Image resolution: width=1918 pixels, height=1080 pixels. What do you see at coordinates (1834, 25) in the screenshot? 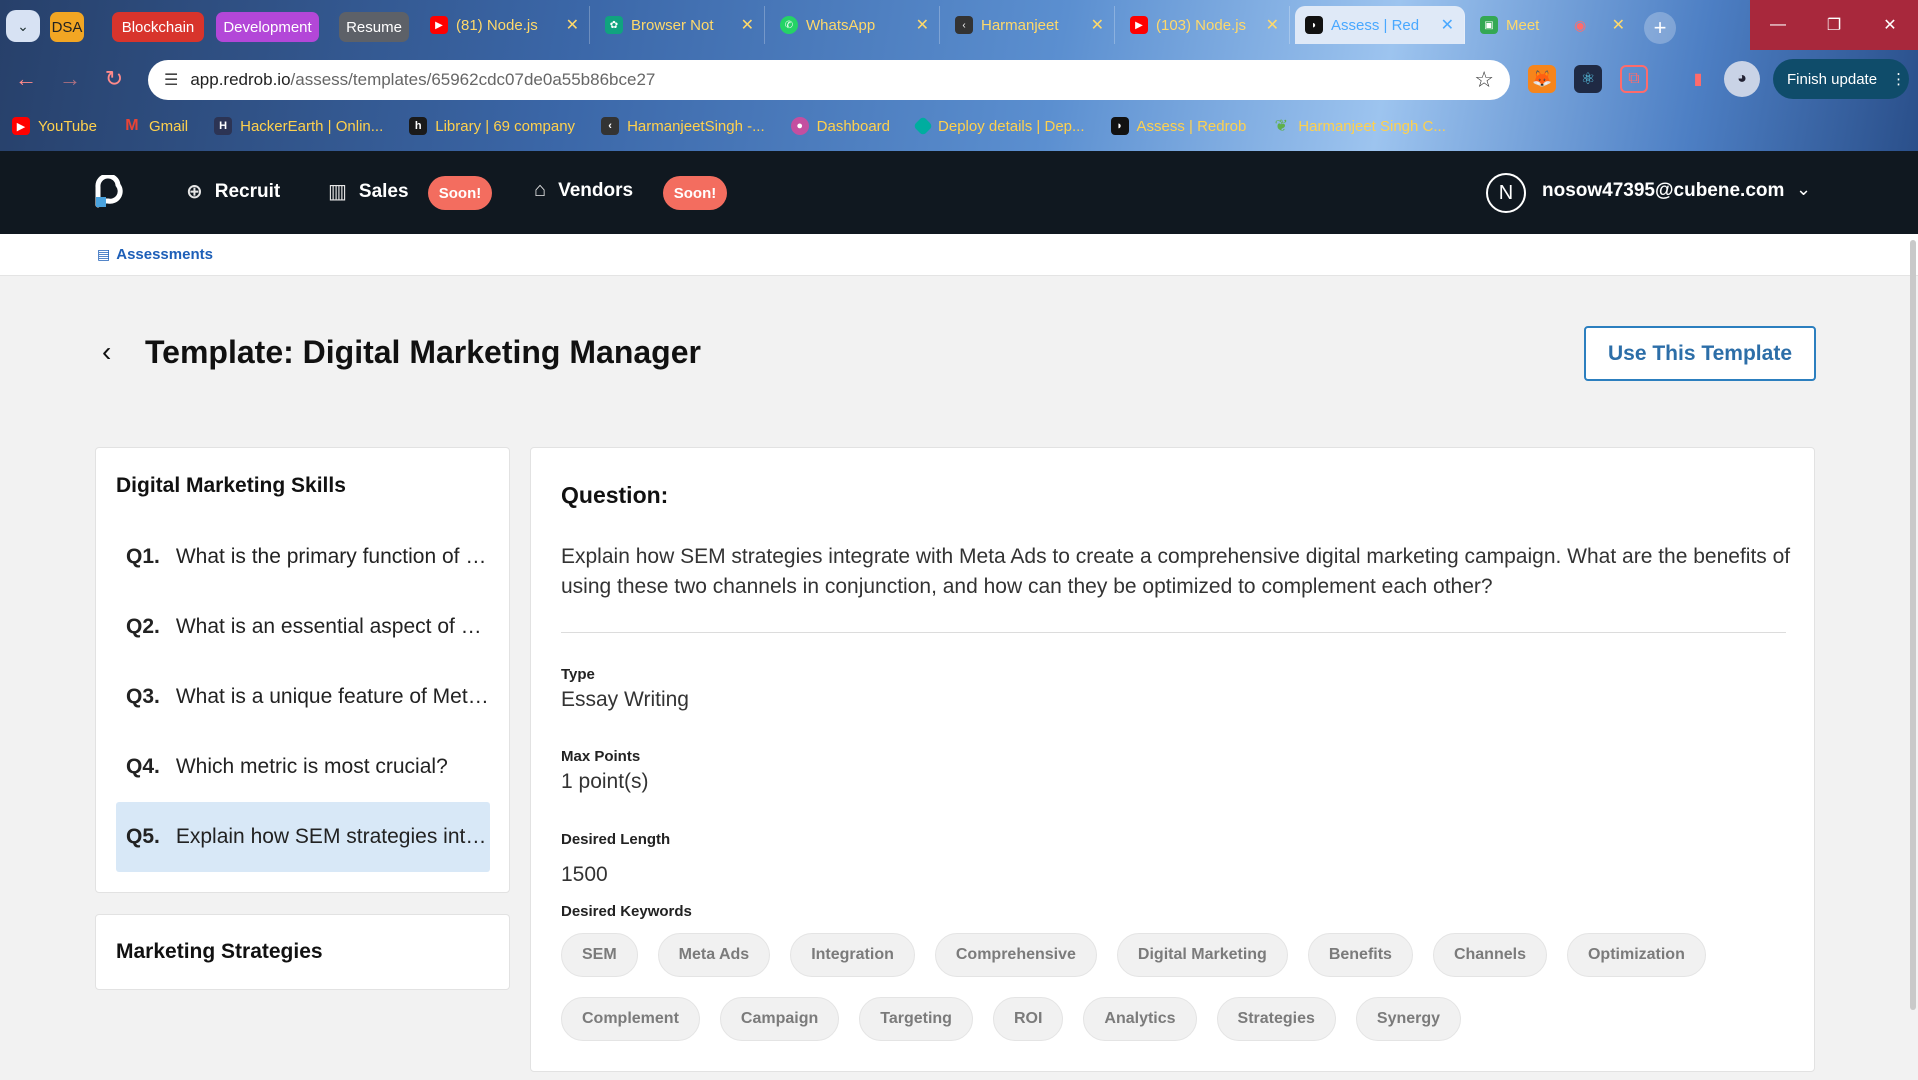
I see `restore-button: ❐` at bounding box center [1834, 25].